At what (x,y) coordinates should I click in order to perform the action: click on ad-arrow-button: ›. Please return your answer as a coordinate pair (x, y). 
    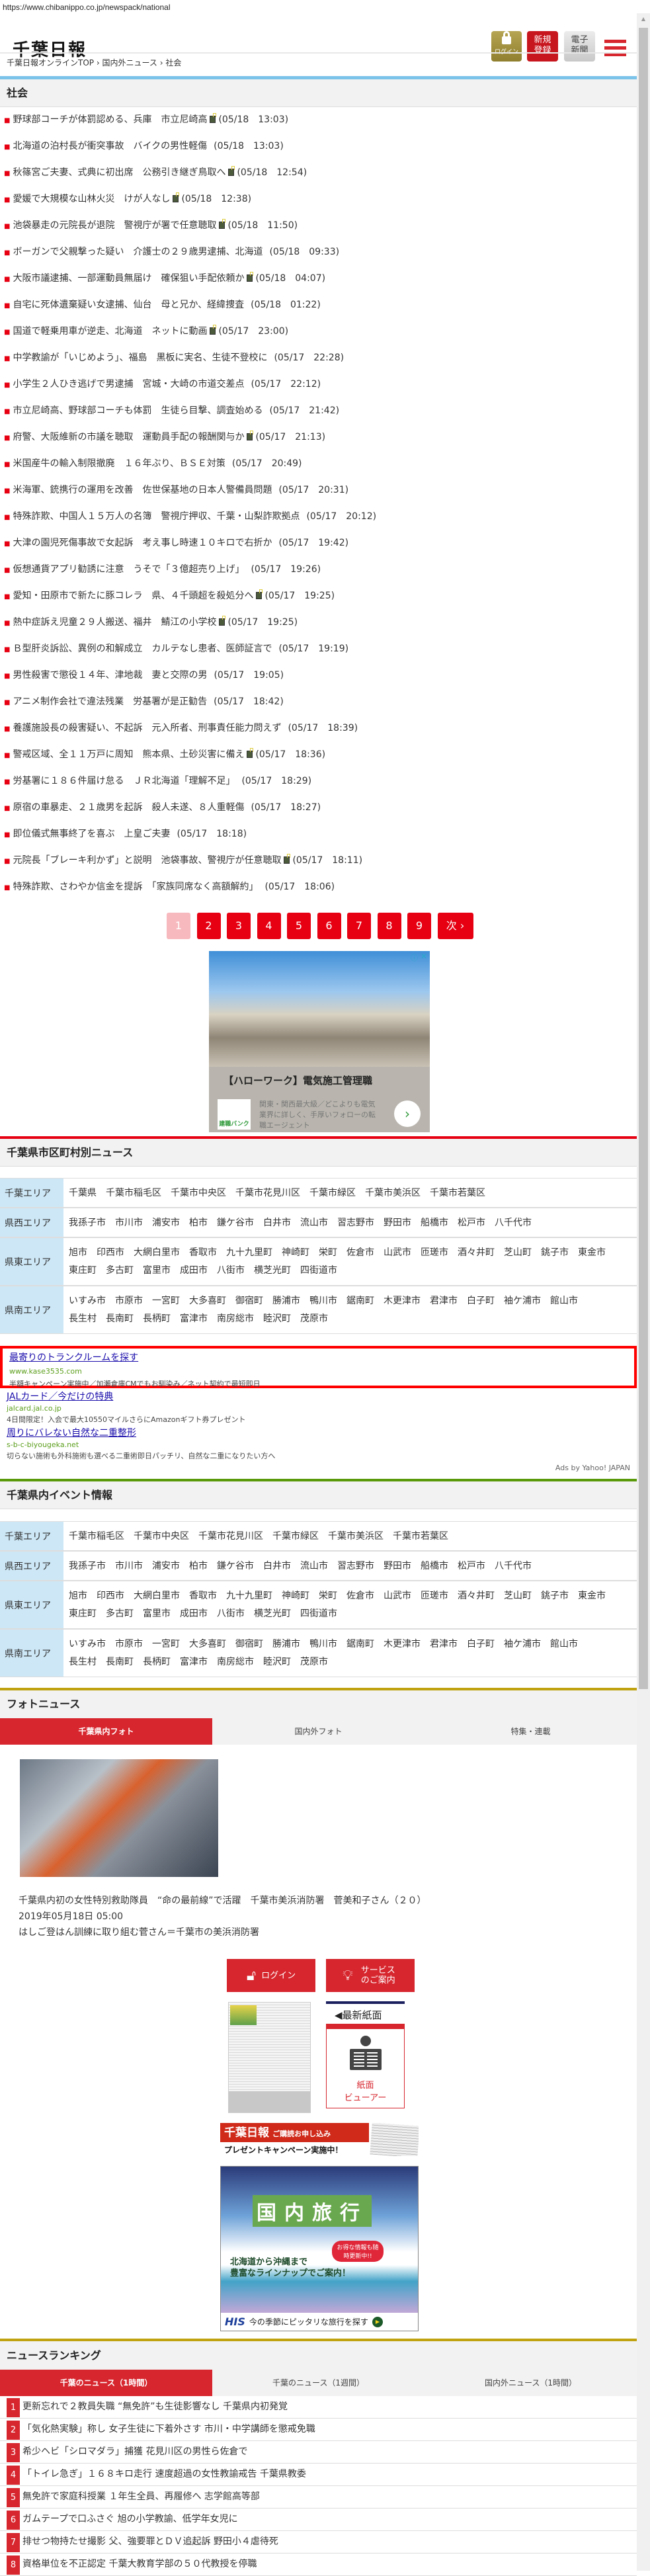
    Looking at the image, I should click on (407, 1114).